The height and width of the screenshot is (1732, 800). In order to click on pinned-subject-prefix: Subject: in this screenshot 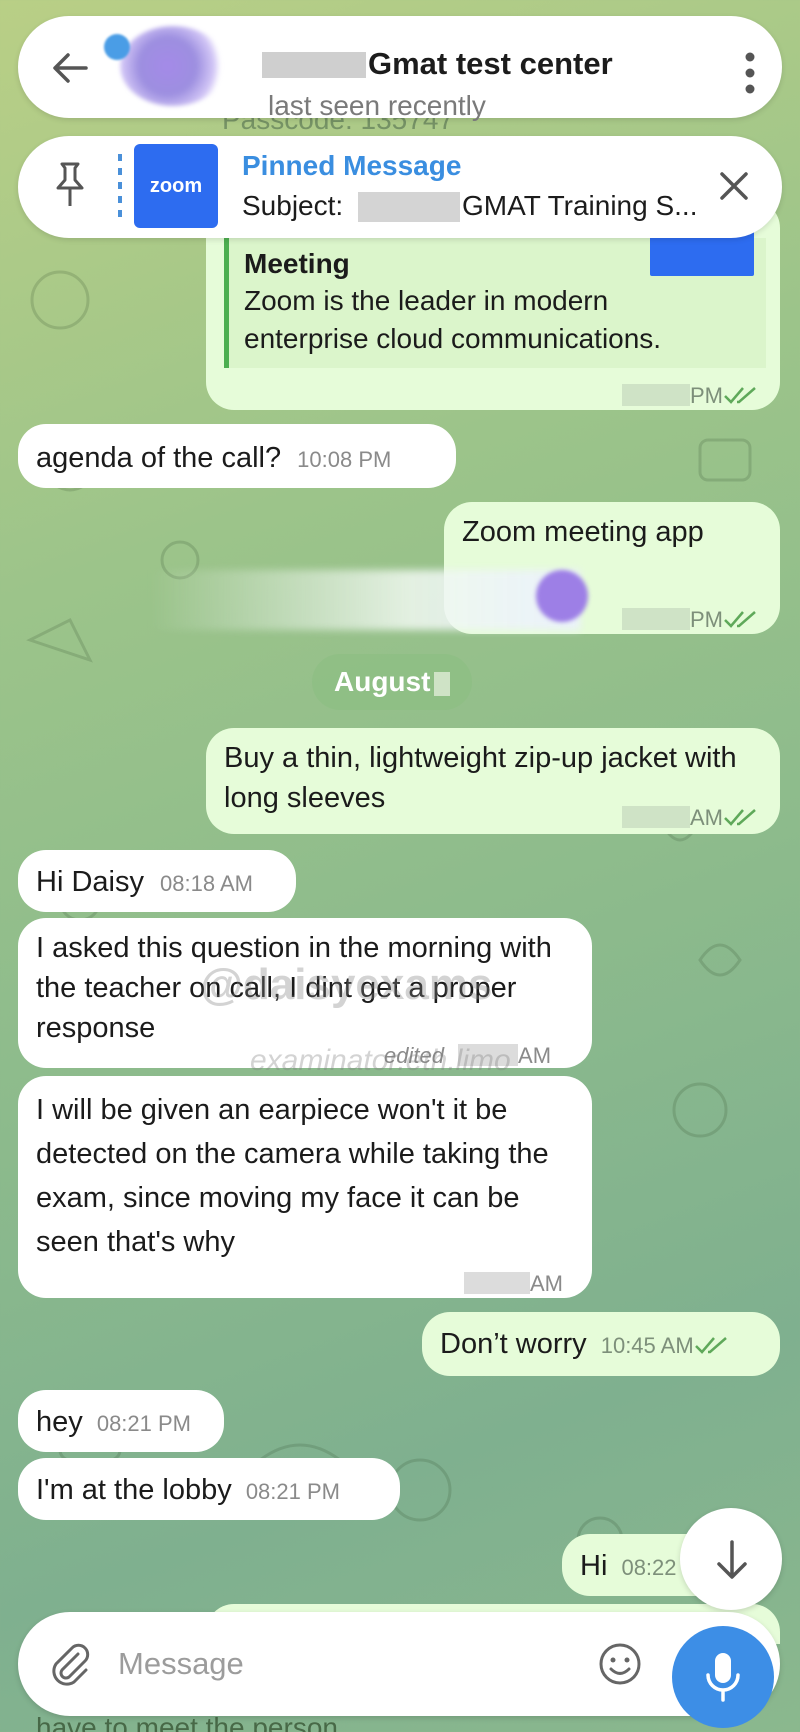, I will do `click(293, 205)`.